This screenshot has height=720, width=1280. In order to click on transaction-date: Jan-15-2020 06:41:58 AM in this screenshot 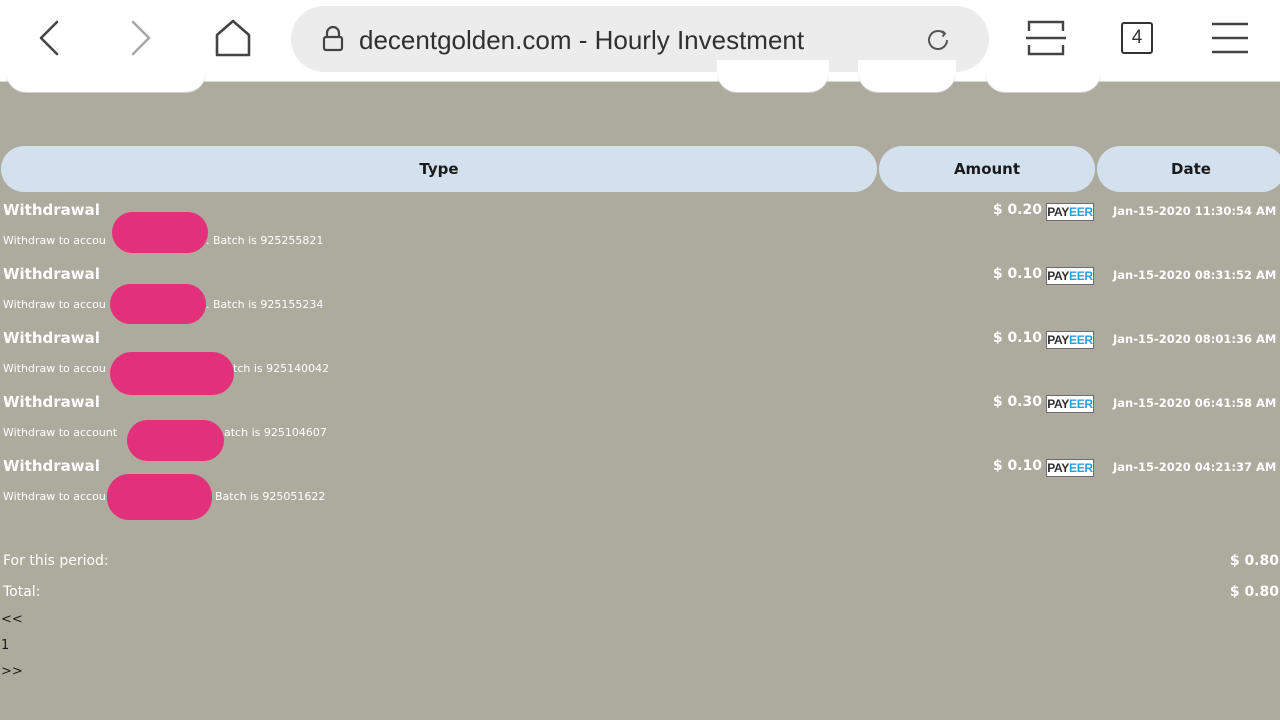, I will do `click(1195, 403)`.